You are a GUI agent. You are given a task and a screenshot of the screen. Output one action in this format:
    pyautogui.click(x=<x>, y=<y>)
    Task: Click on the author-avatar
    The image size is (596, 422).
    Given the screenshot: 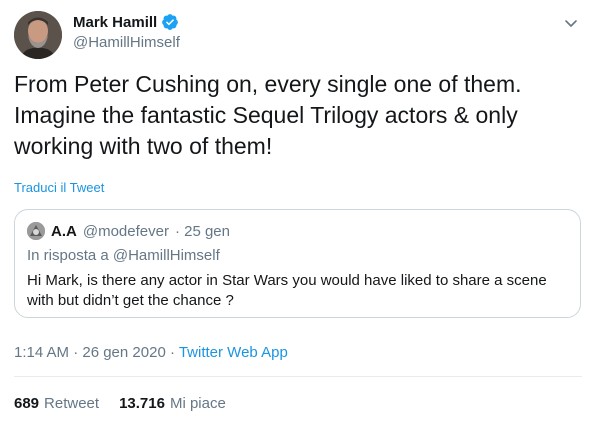 What is the action you would take?
    pyautogui.click(x=38, y=35)
    